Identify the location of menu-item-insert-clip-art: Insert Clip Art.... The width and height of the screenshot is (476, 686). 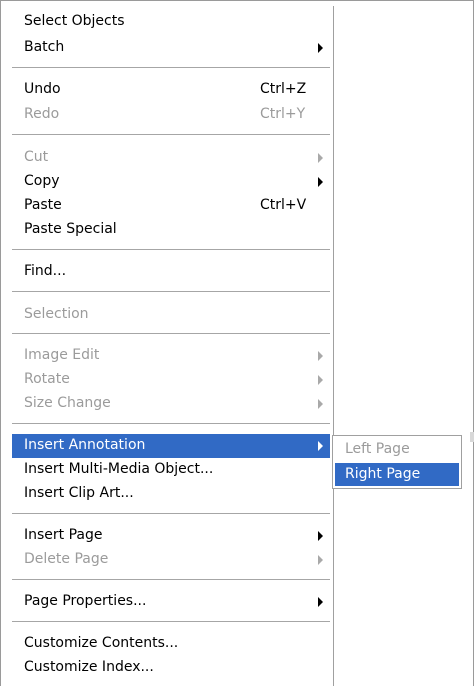
(171, 494).